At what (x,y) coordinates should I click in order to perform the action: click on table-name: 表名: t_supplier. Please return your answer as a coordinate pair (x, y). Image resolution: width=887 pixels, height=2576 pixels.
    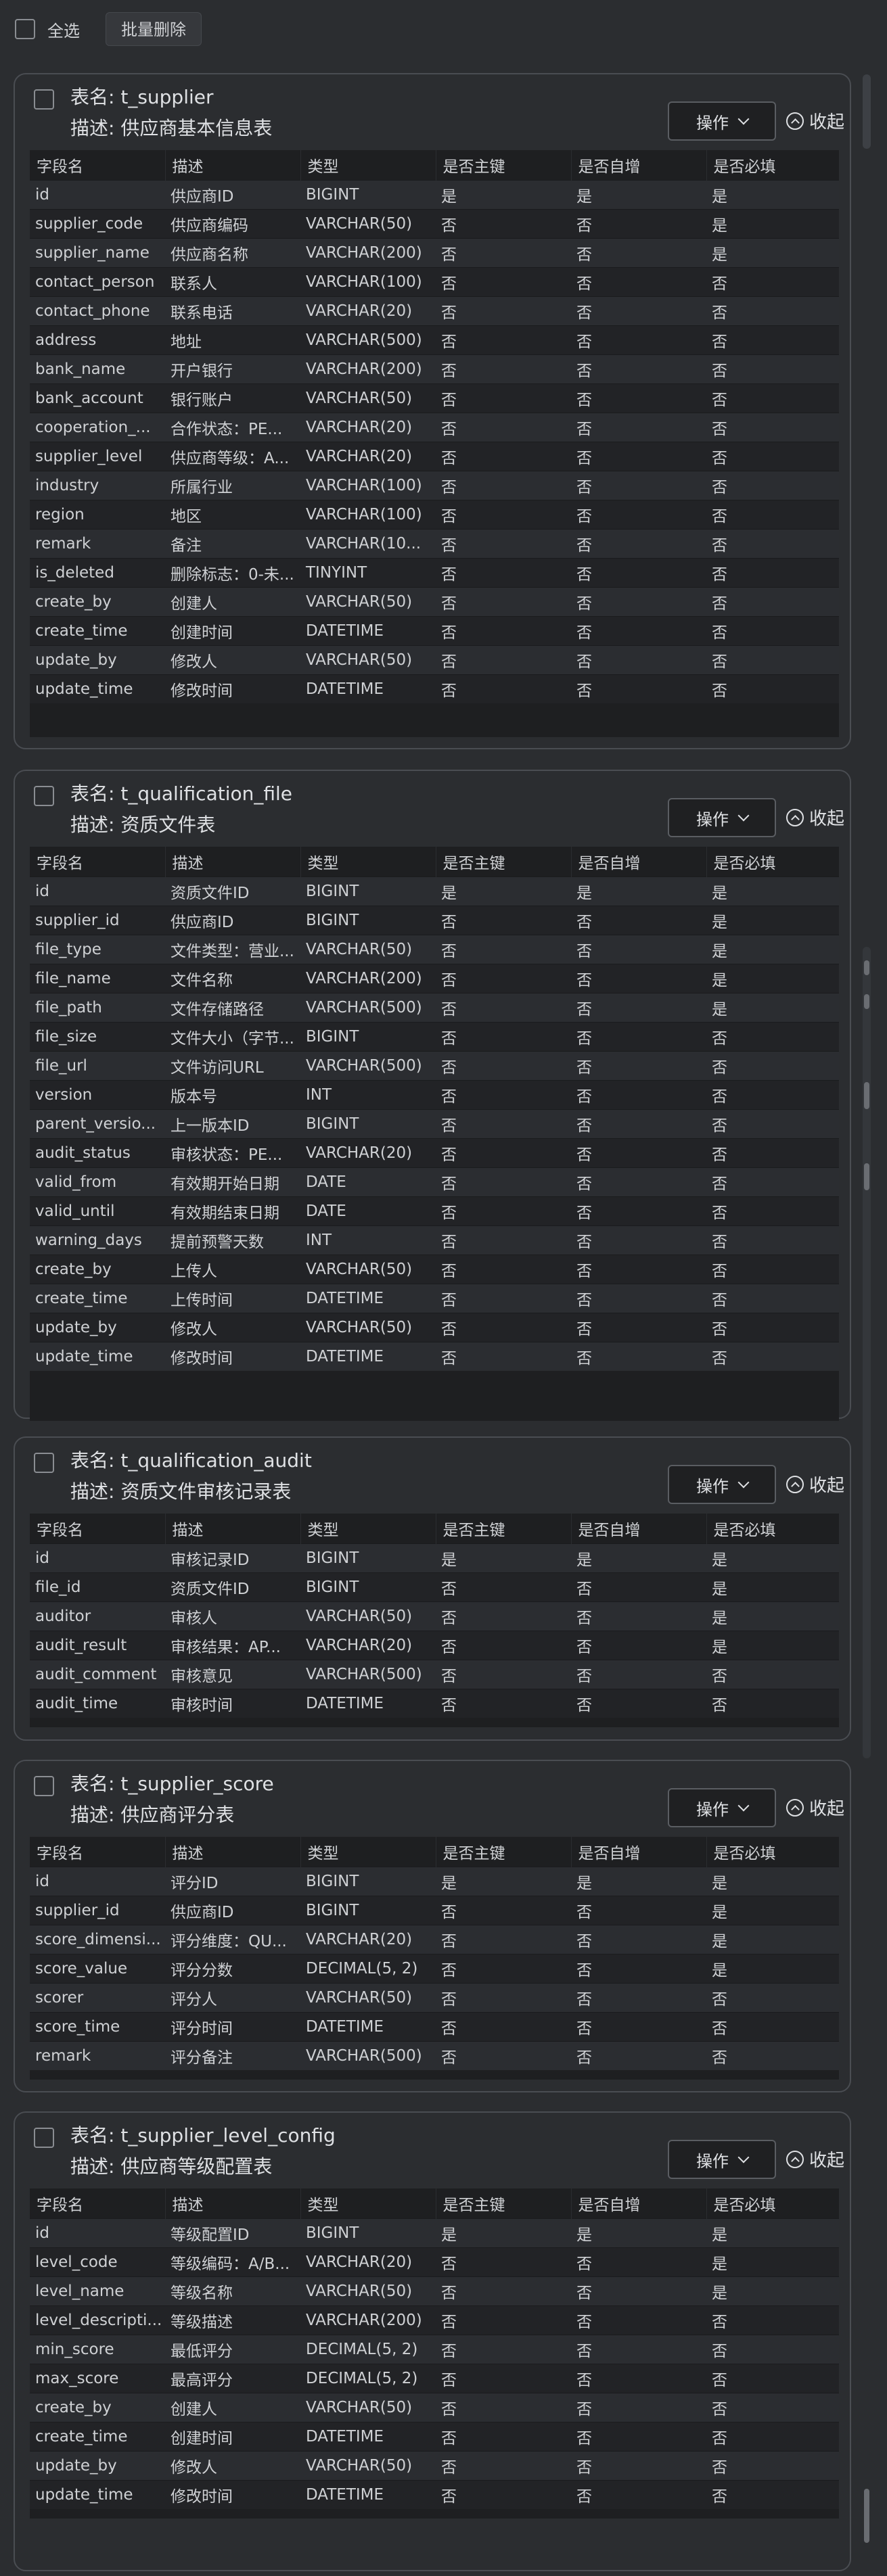
    Looking at the image, I should click on (142, 97).